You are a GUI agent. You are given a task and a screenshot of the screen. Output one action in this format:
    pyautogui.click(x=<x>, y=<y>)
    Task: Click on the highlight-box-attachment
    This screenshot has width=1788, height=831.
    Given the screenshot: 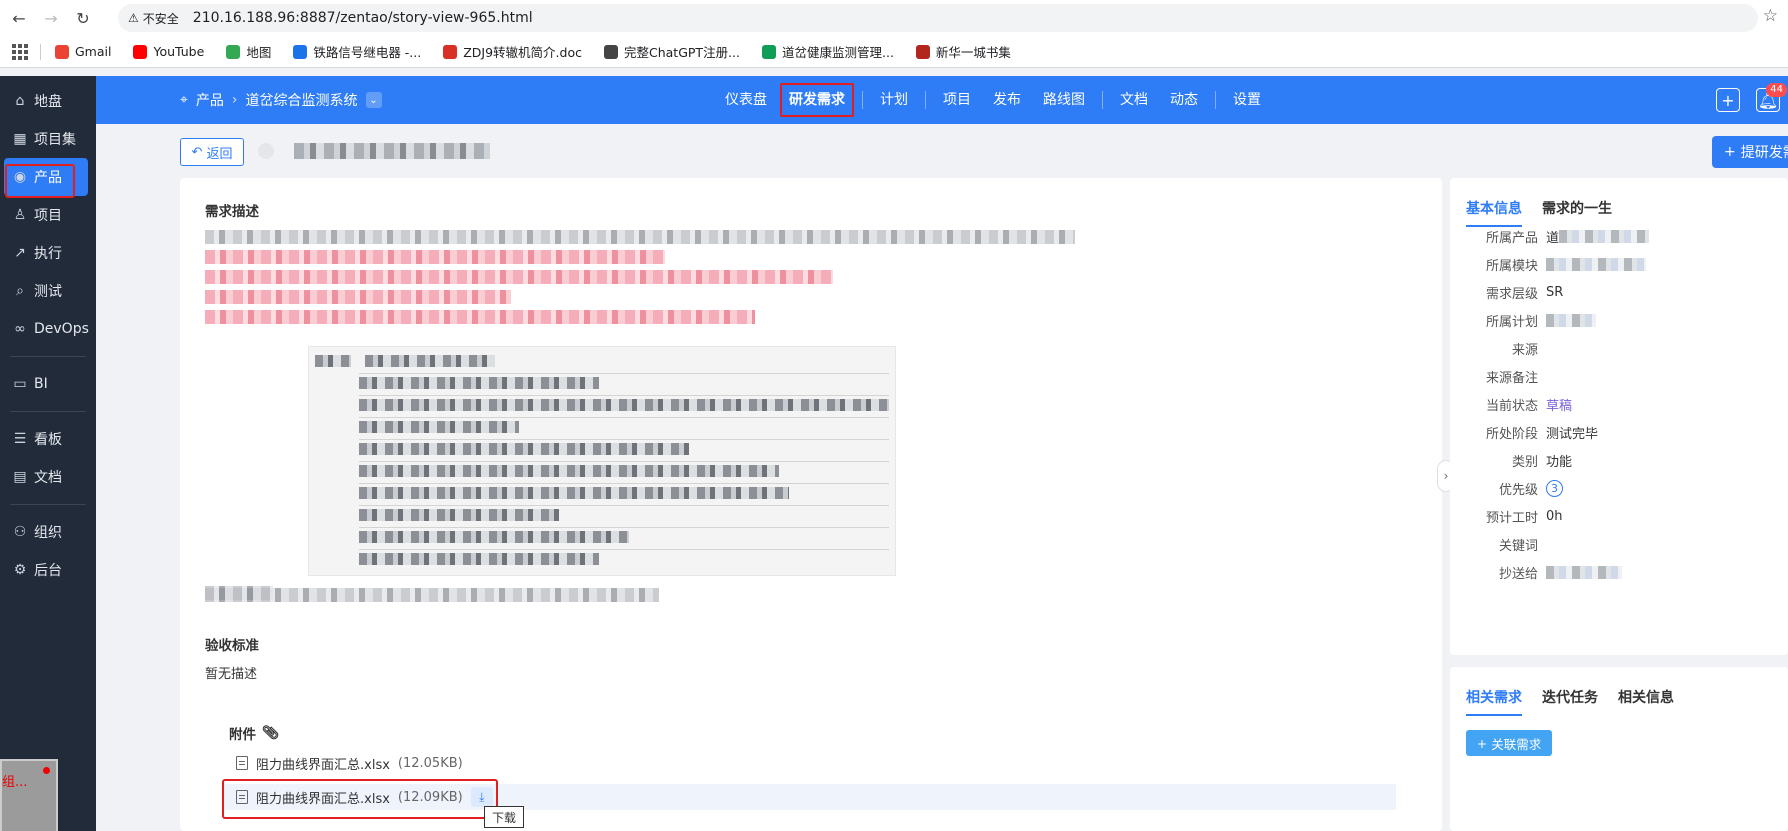 What is the action you would take?
    pyautogui.click(x=360, y=799)
    